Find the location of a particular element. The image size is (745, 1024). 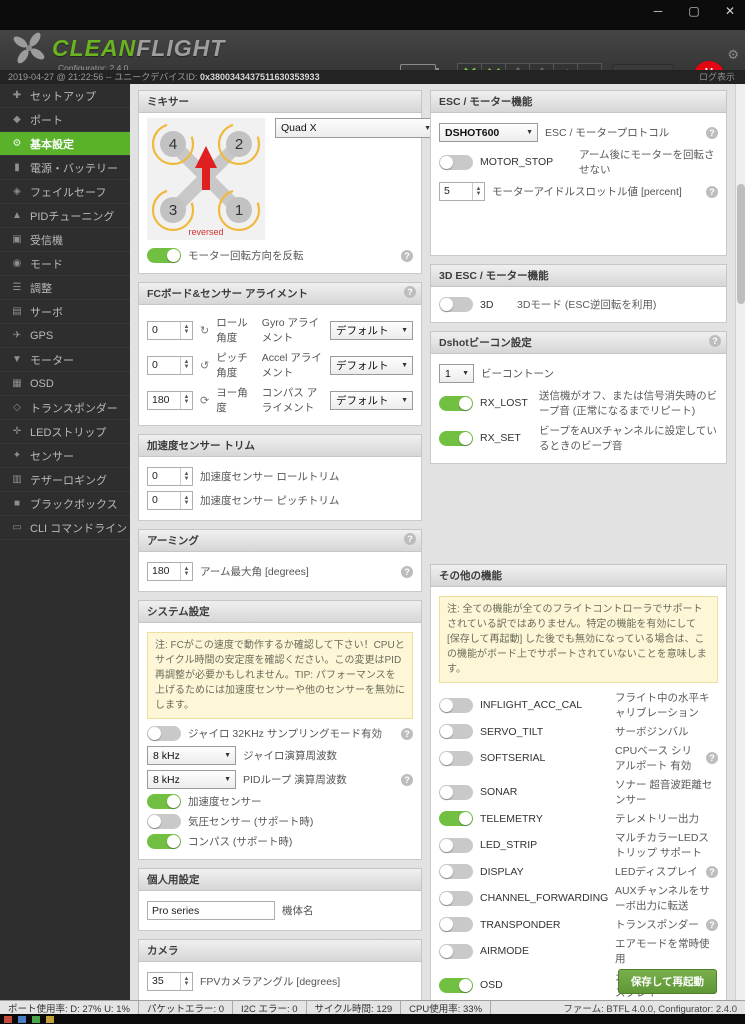

pid-frequency-select: 8 kHz ▼ is located at coordinates (191, 779).